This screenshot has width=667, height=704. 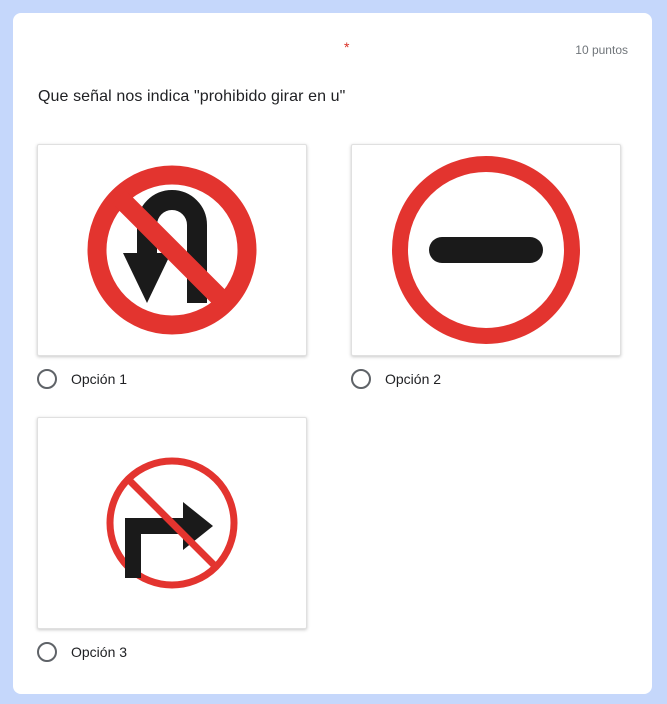 I want to click on no-u-turn-sign-icon, so click(x=172, y=250).